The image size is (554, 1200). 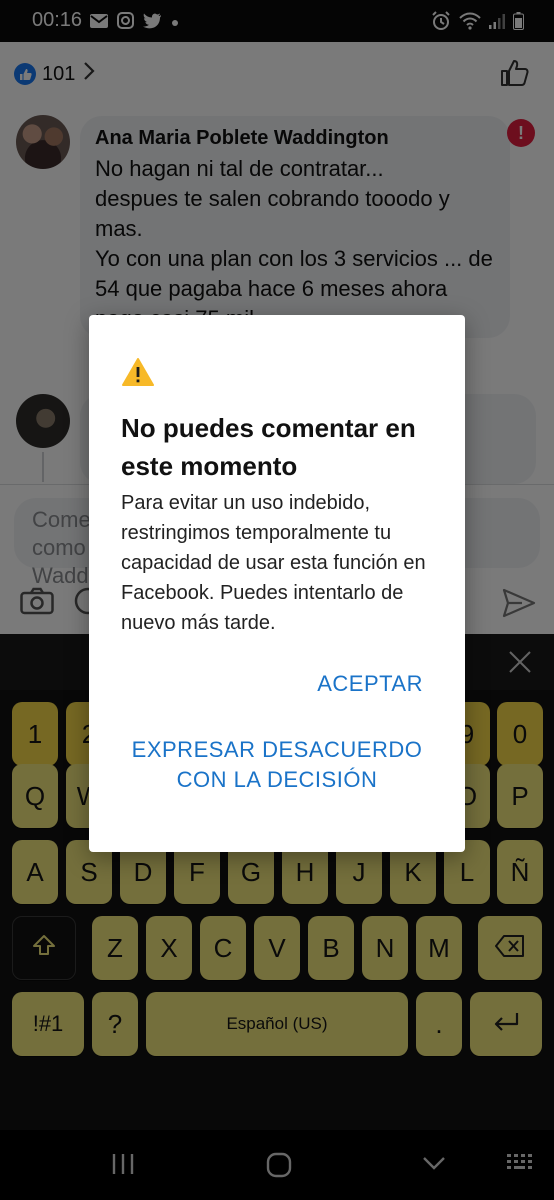 What do you see at coordinates (25, 74) in the screenshot?
I see `like-reaction-icon` at bounding box center [25, 74].